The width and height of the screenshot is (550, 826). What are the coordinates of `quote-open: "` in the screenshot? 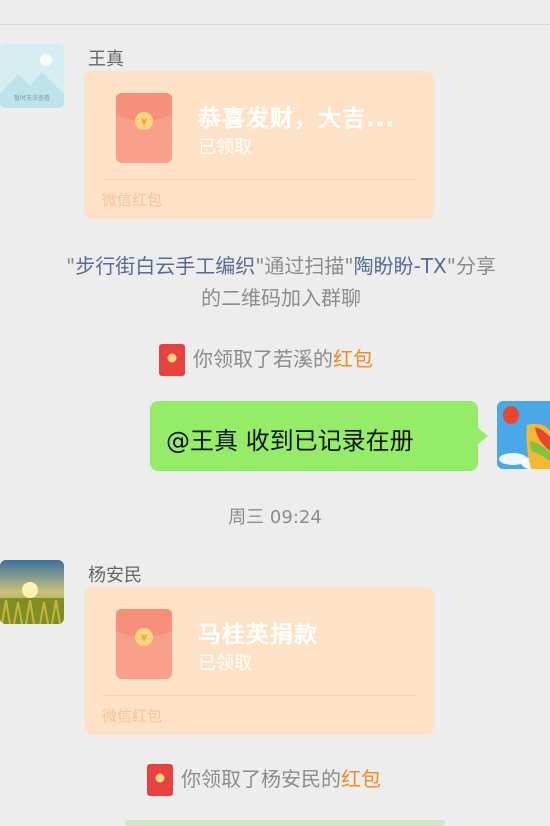 It's located at (71, 266).